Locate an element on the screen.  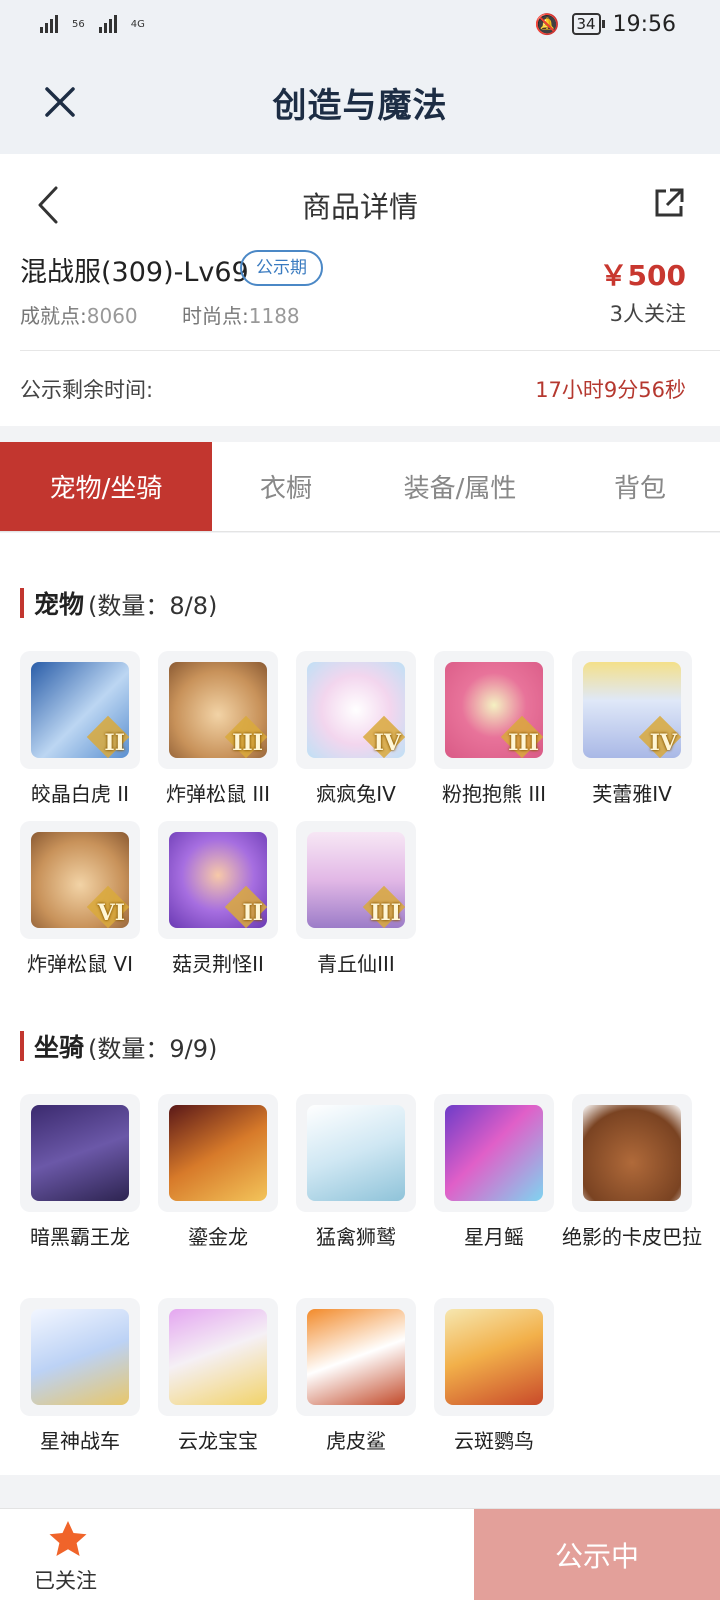
bomb-squirrel-icon: VI is located at coordinates (80, 880).